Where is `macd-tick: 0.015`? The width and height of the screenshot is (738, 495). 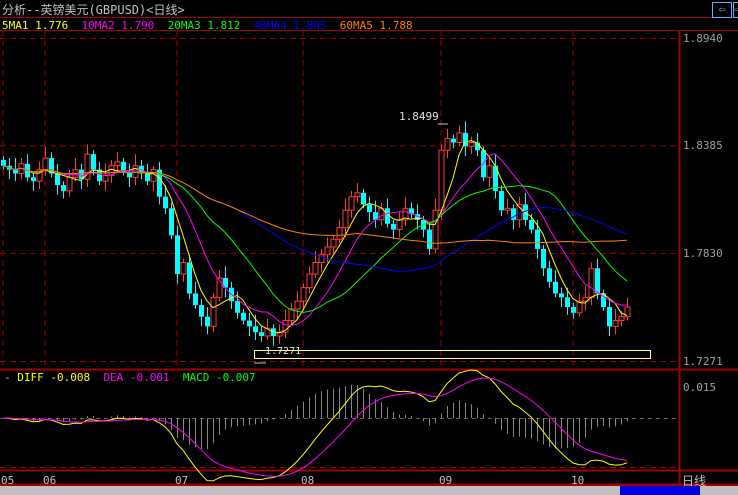 macd-tick: 0.015 is located at coordinates (700, 387).